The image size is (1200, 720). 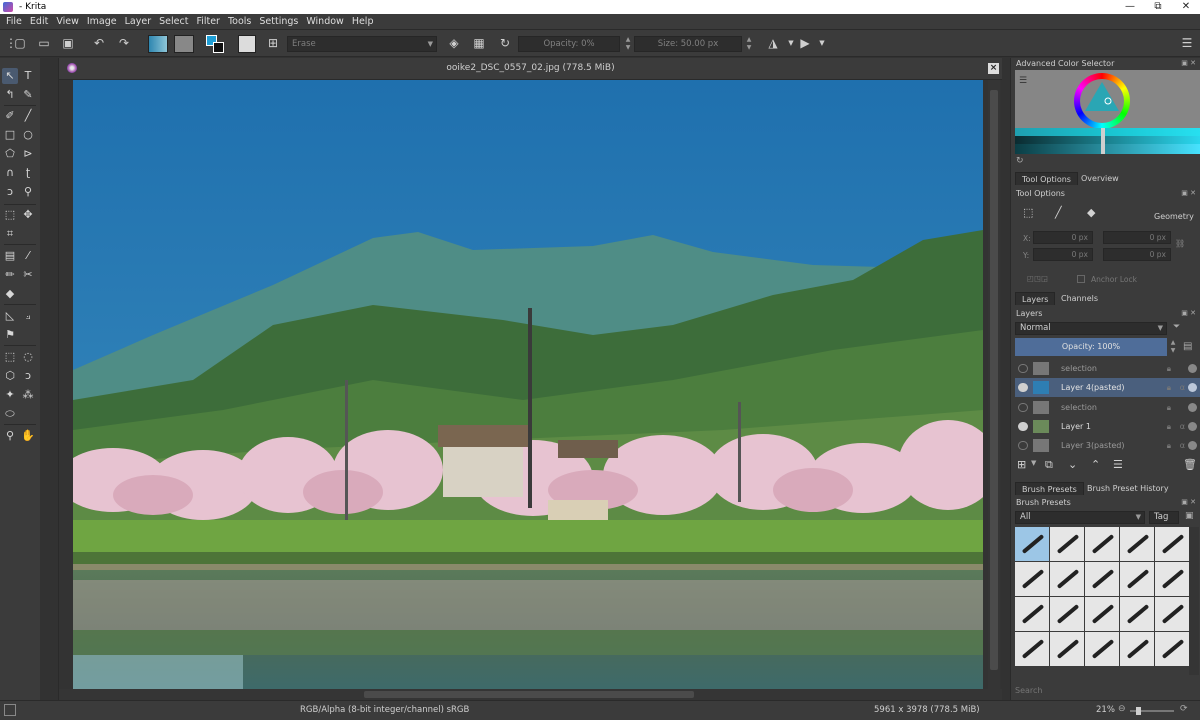 What do you see at coordinates (454, 43) in the screenshot?
I see `eraser-mode-icon: ◈` at bounding box center [454, 43].